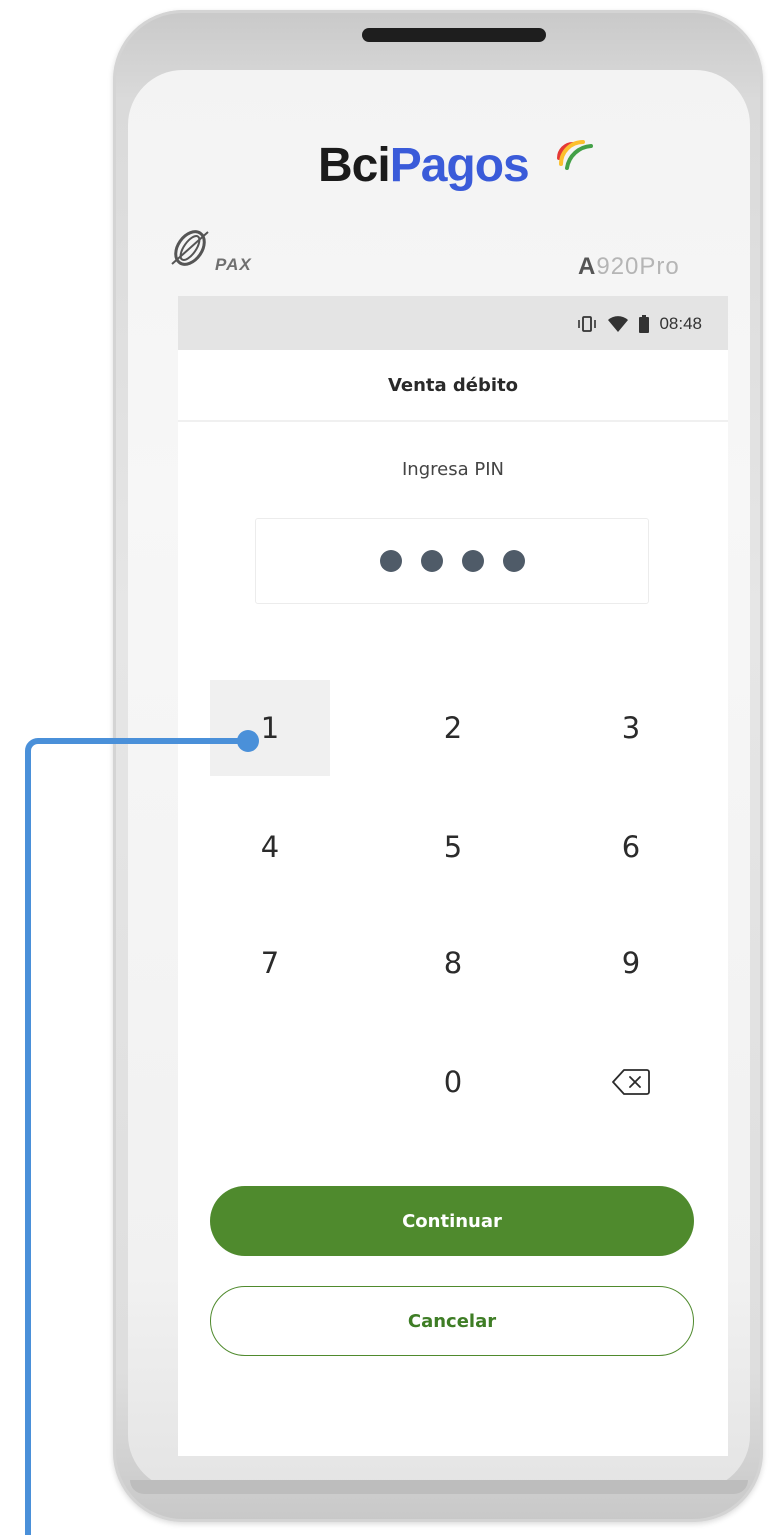 The width and height of the screenshot is (770, 1535). I want to click on key-4: 4, so click(270, 847).